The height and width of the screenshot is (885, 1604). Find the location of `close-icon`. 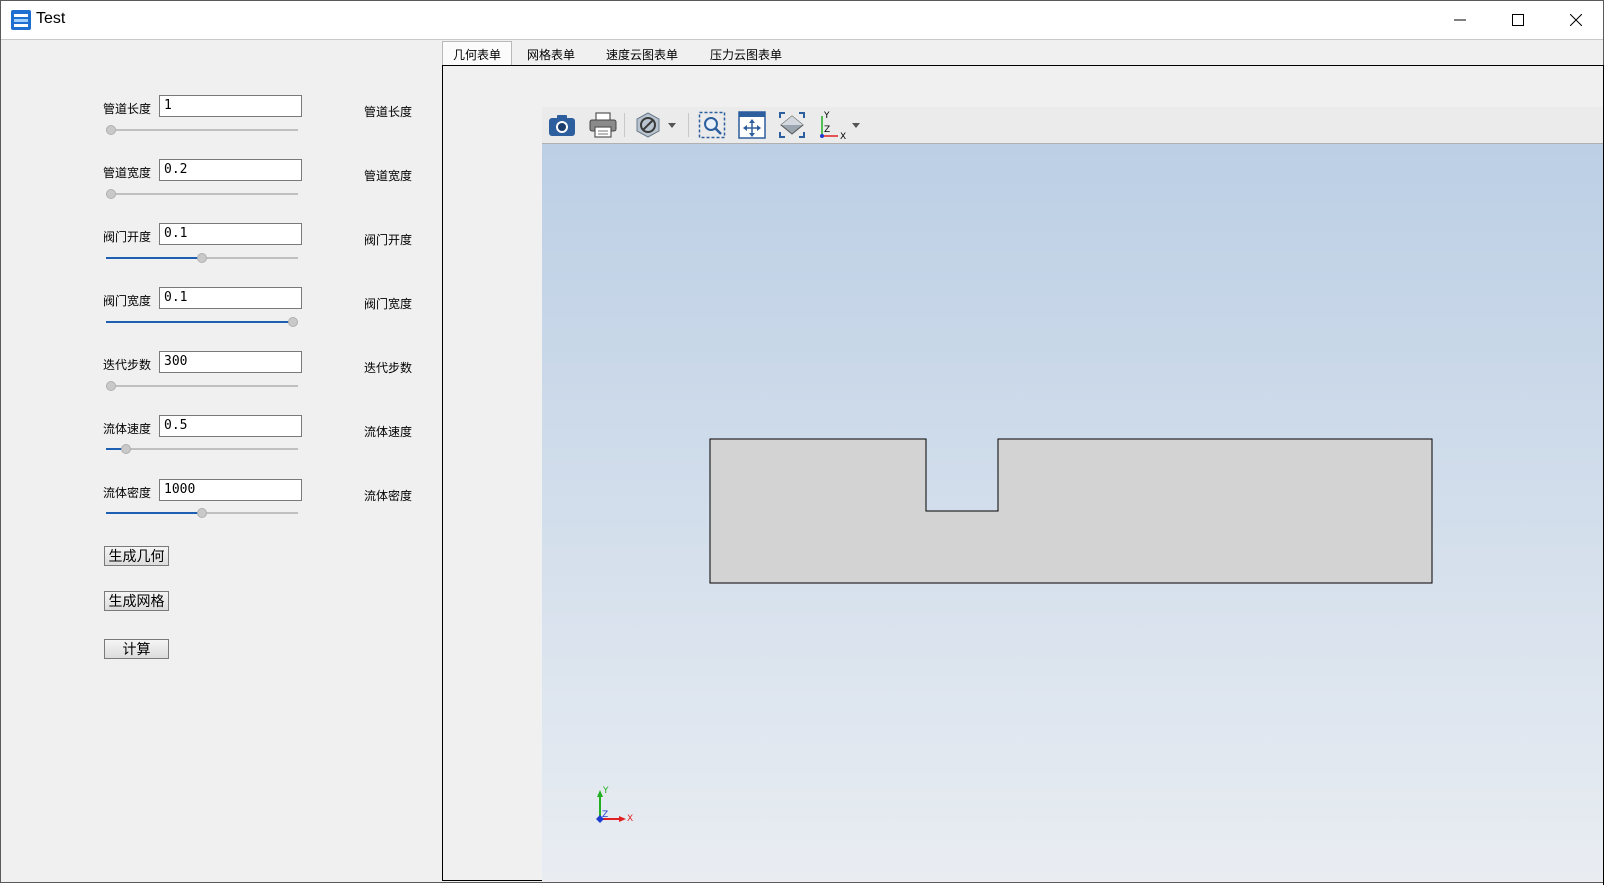

close-icon is located at coordinates (1576, 20).